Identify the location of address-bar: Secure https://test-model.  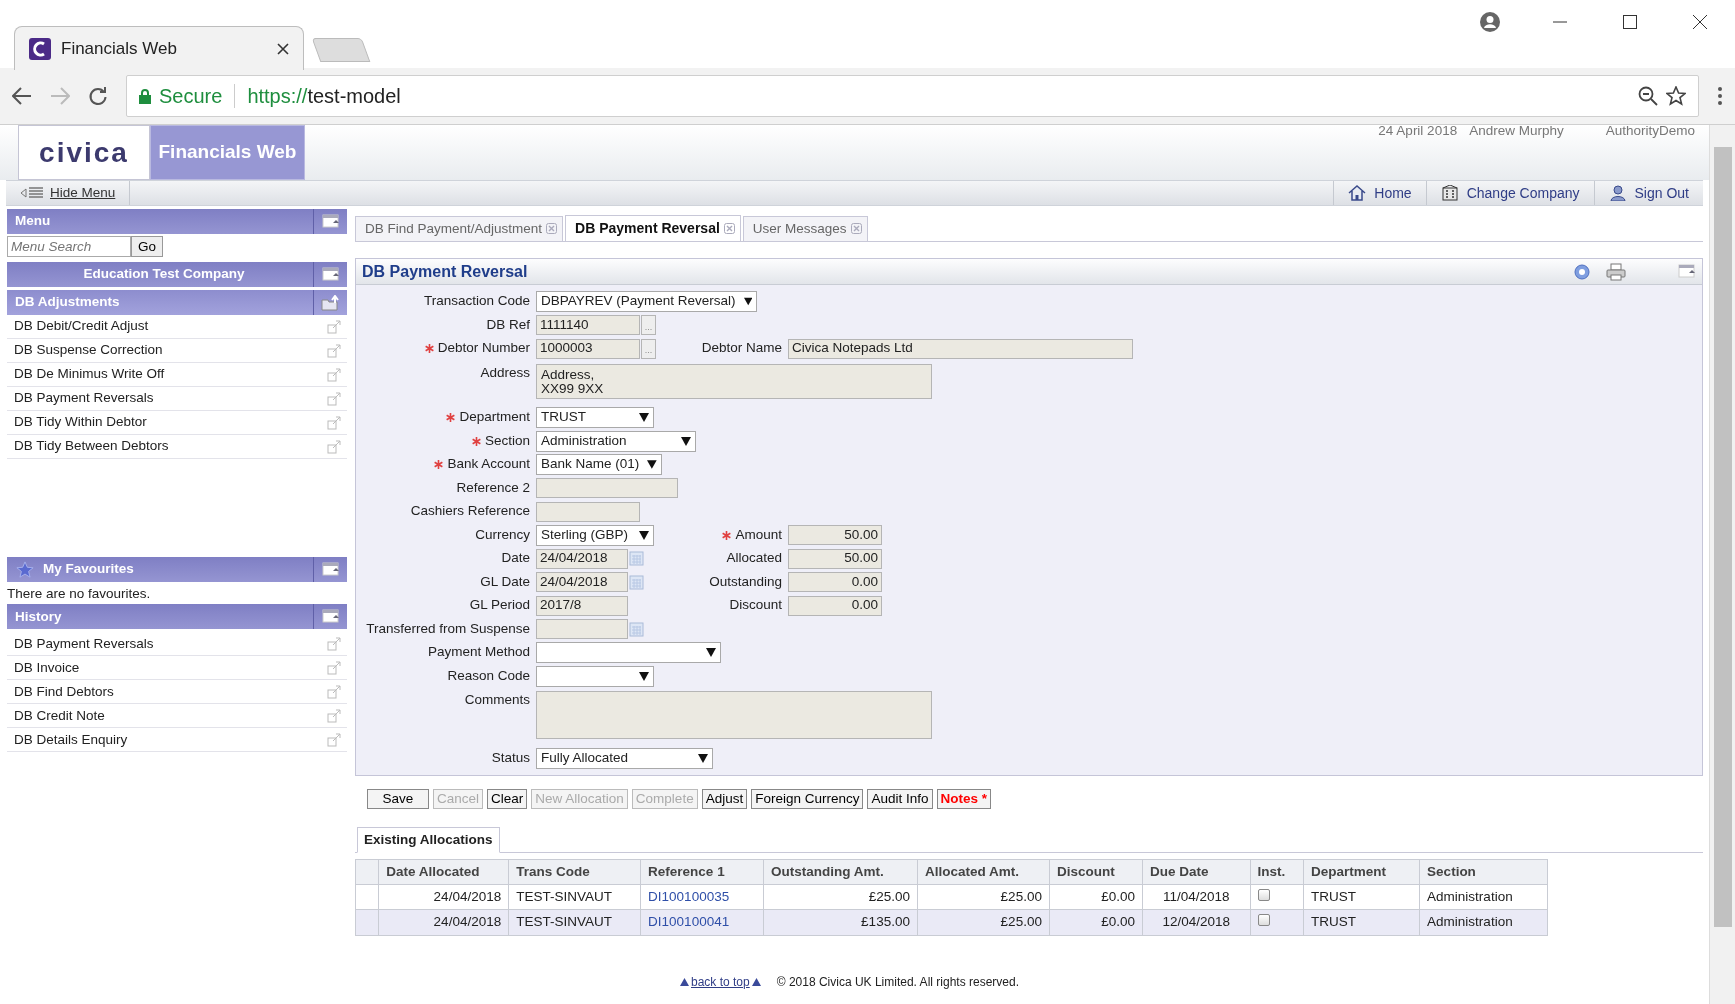
(912, 96).